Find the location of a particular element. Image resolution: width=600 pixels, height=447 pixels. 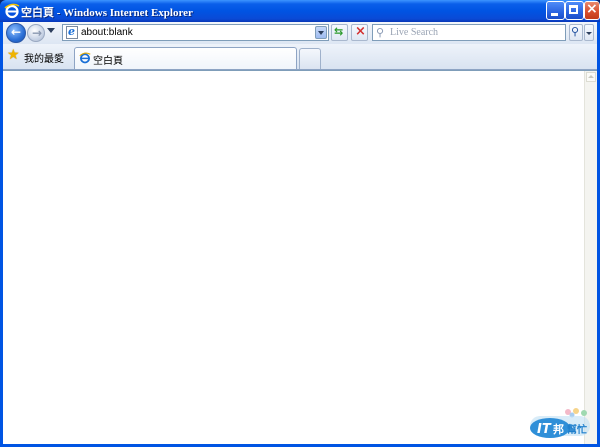

maximize-icon is located at coordinates (573, 9).